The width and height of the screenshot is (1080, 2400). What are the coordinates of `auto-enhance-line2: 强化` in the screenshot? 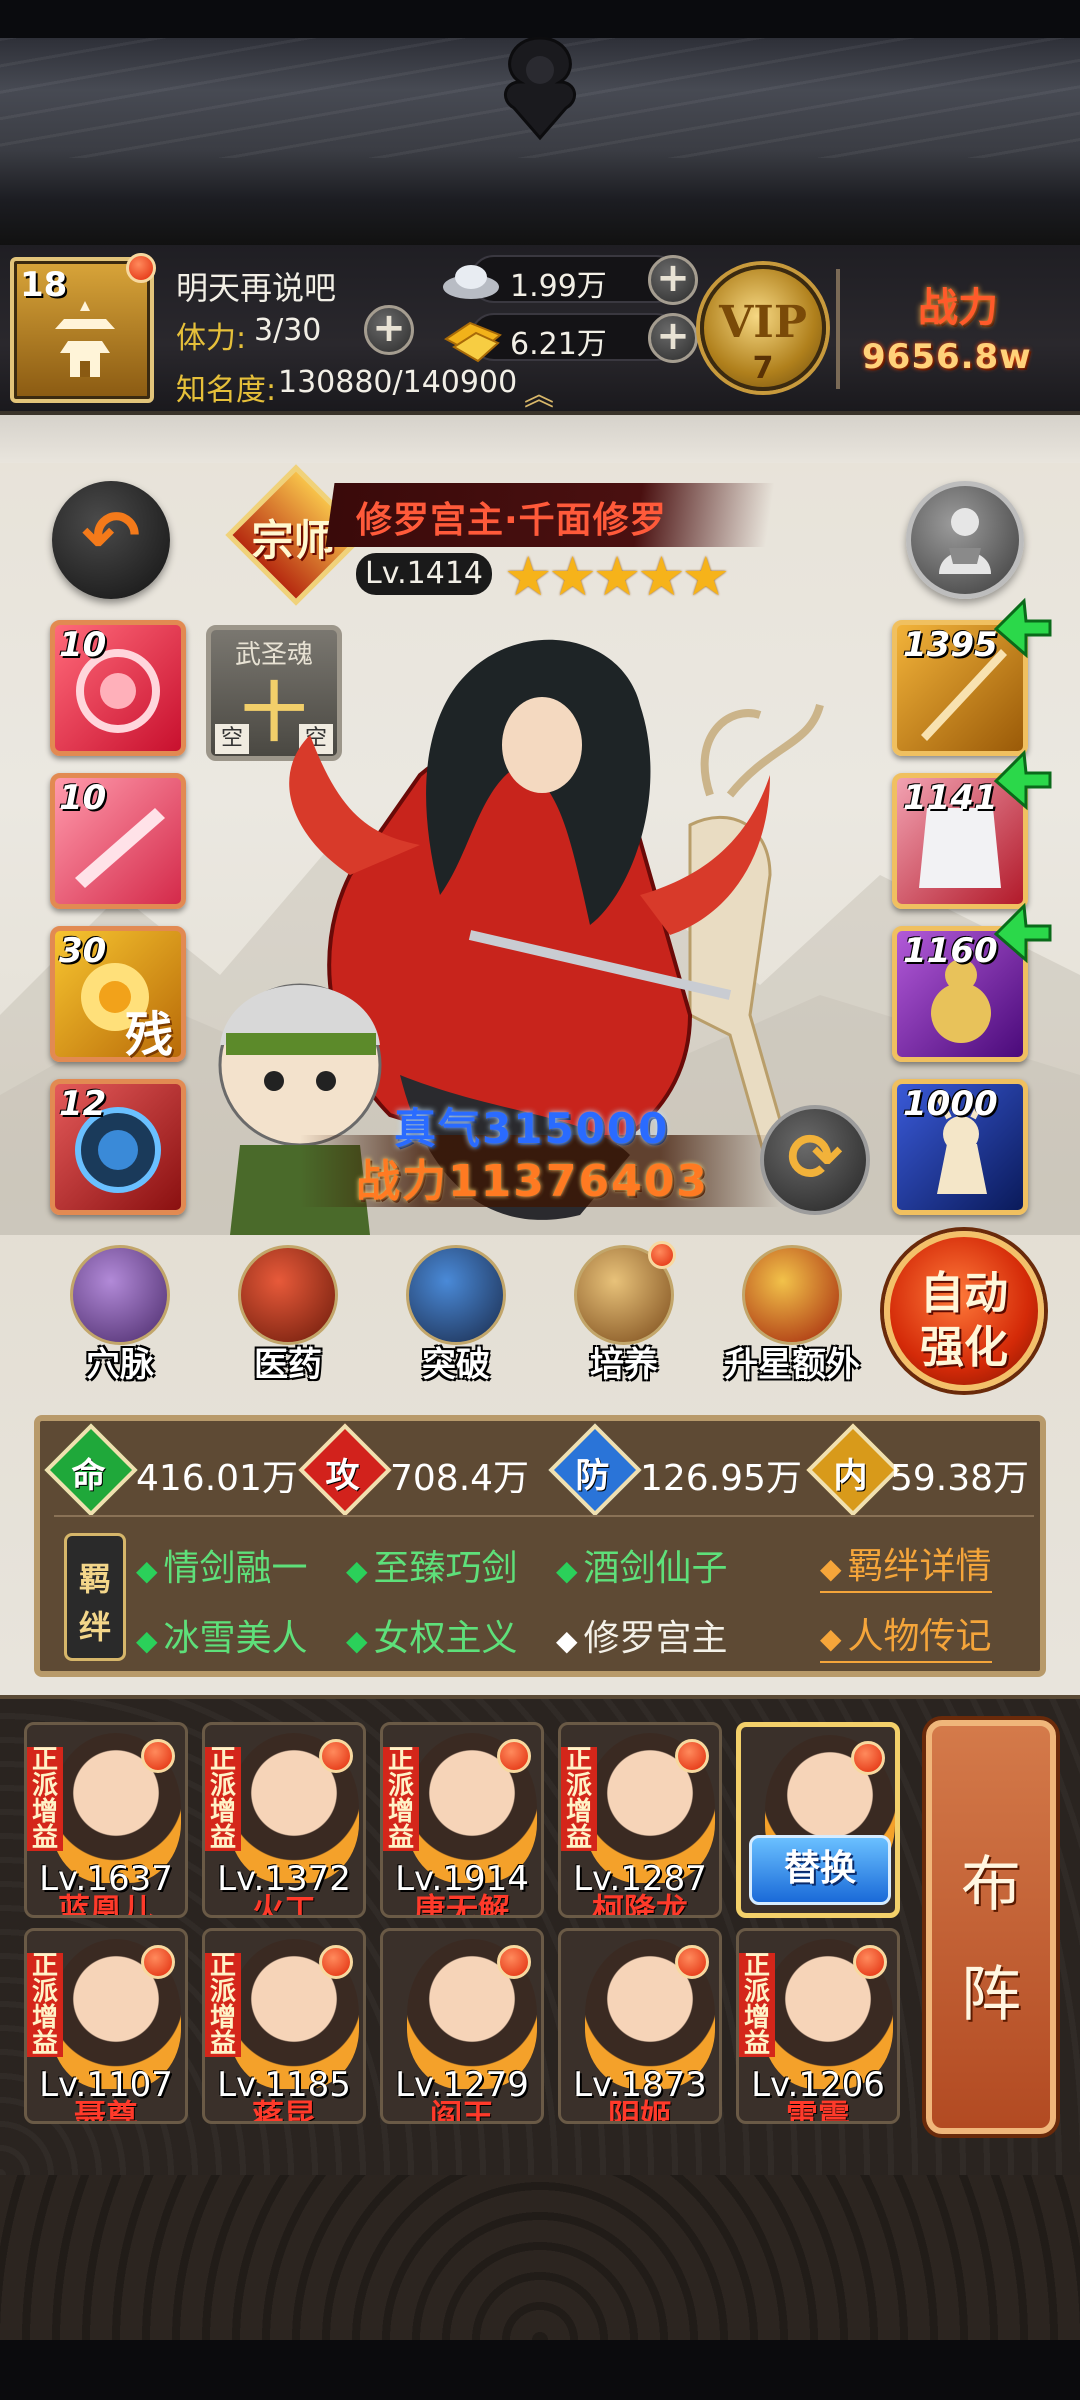 It's located at (964, 1347).